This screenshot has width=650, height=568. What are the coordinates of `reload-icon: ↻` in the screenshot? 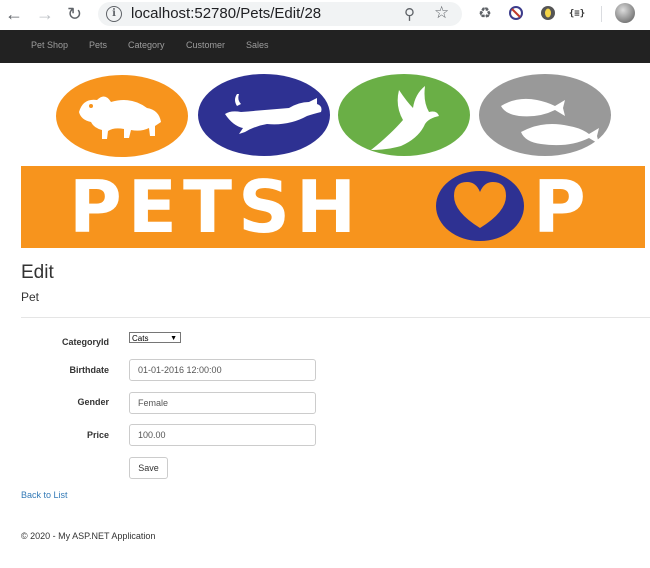 It's located at (74, 14).